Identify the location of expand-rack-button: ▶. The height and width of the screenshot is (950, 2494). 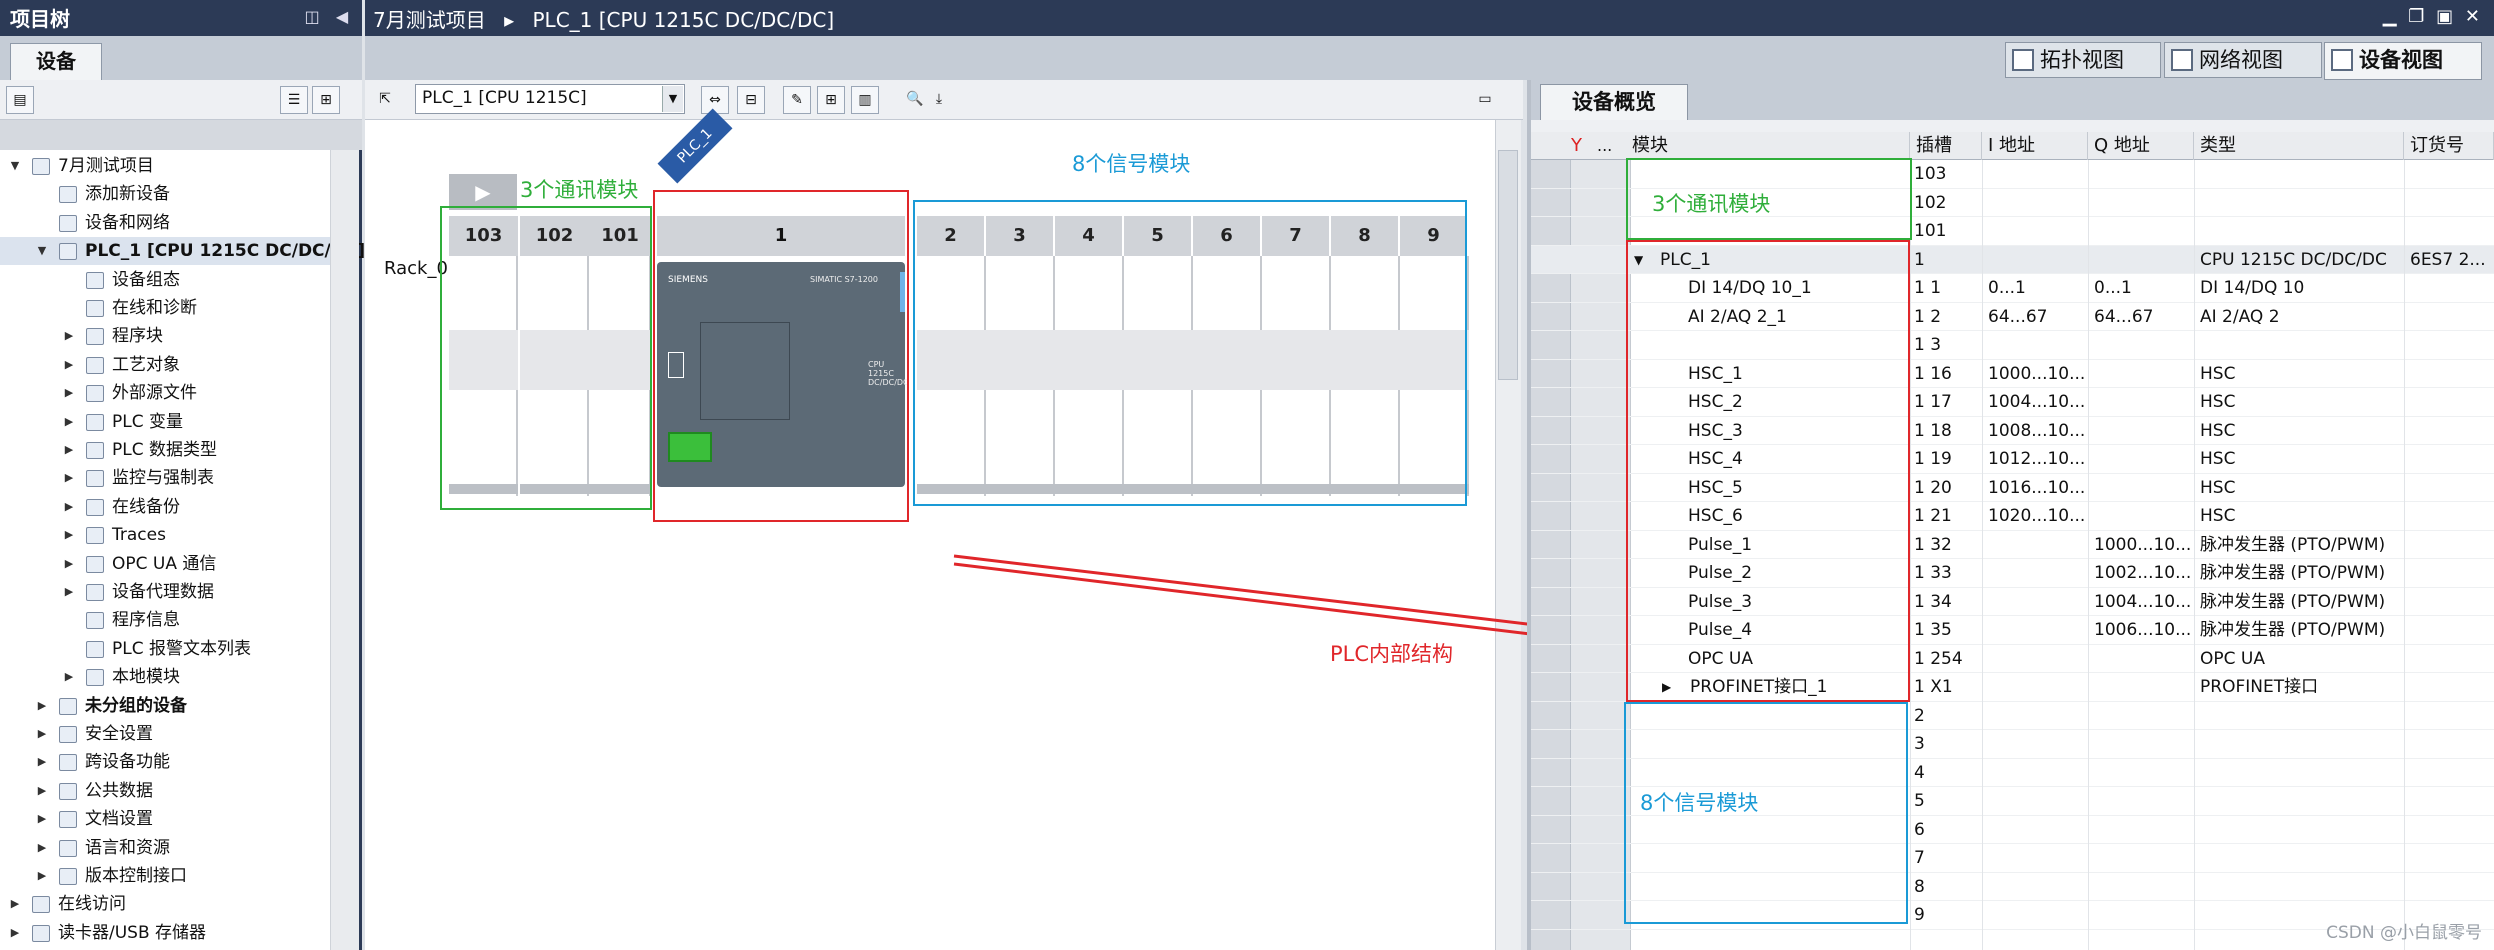
(483, 192).